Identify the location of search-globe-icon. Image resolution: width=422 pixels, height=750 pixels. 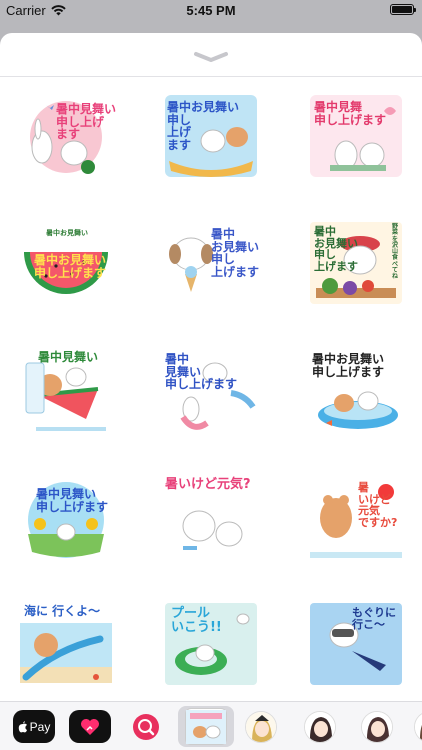
(146, 726).